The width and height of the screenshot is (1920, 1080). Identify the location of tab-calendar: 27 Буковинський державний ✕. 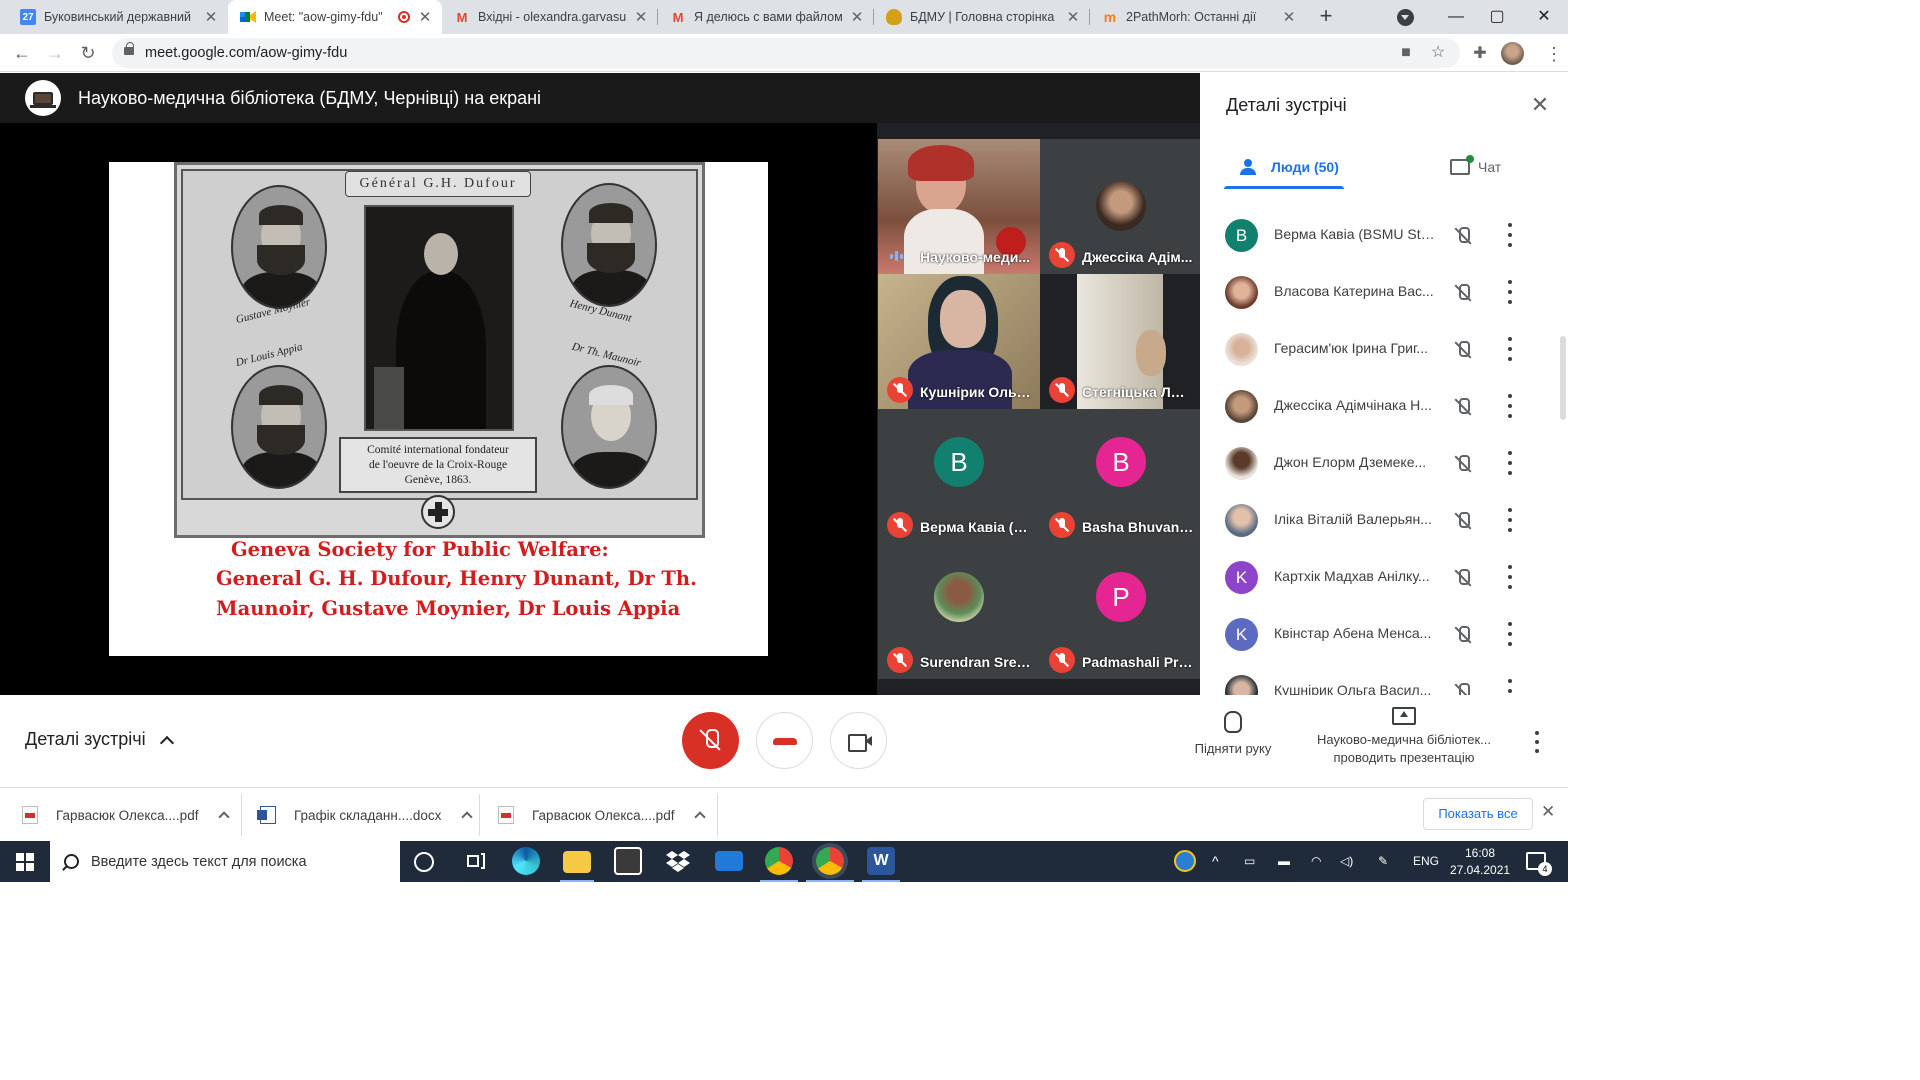
(118, 17).